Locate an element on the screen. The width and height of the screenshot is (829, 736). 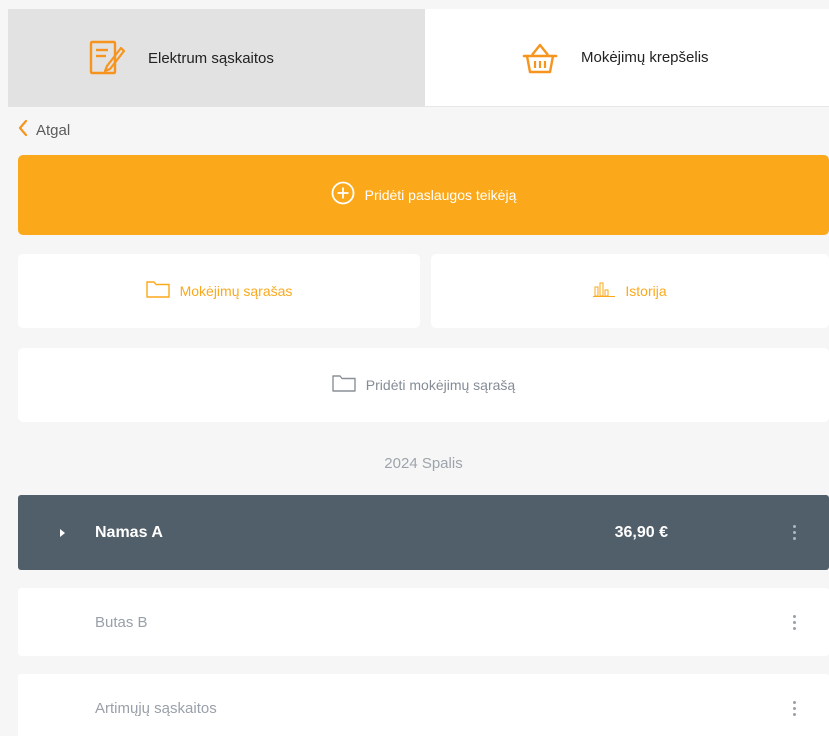
basket-icon is located at coordinates (540, 58).